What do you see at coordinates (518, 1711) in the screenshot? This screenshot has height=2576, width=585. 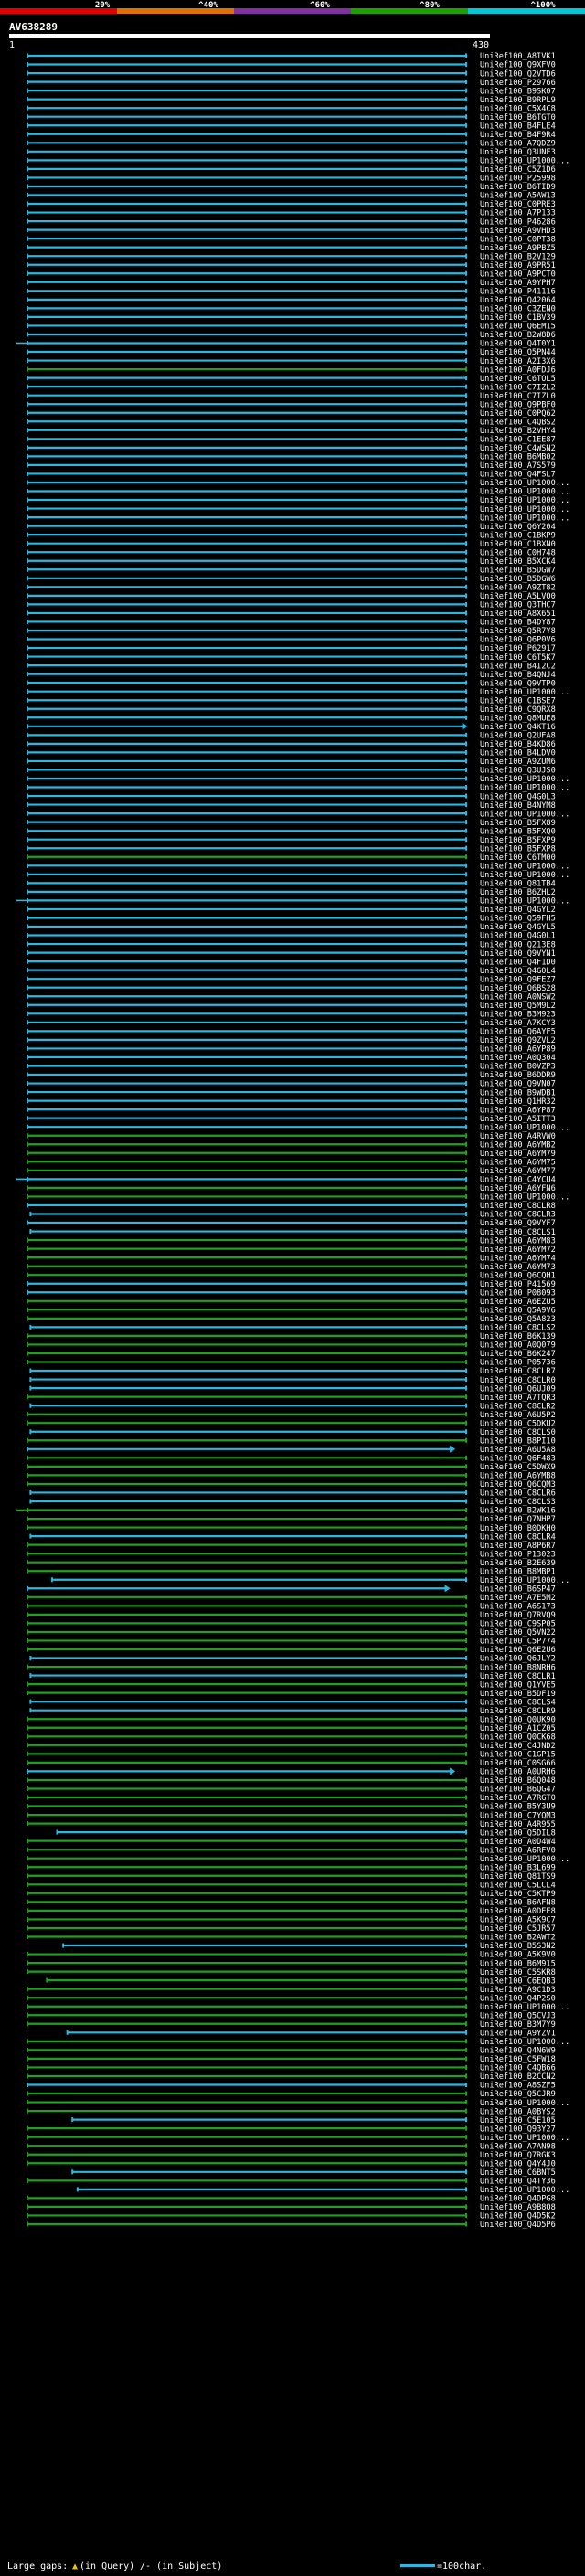 I see `hit-label: UniRef100_C8CLR9` at bounding box center [518, 1711].